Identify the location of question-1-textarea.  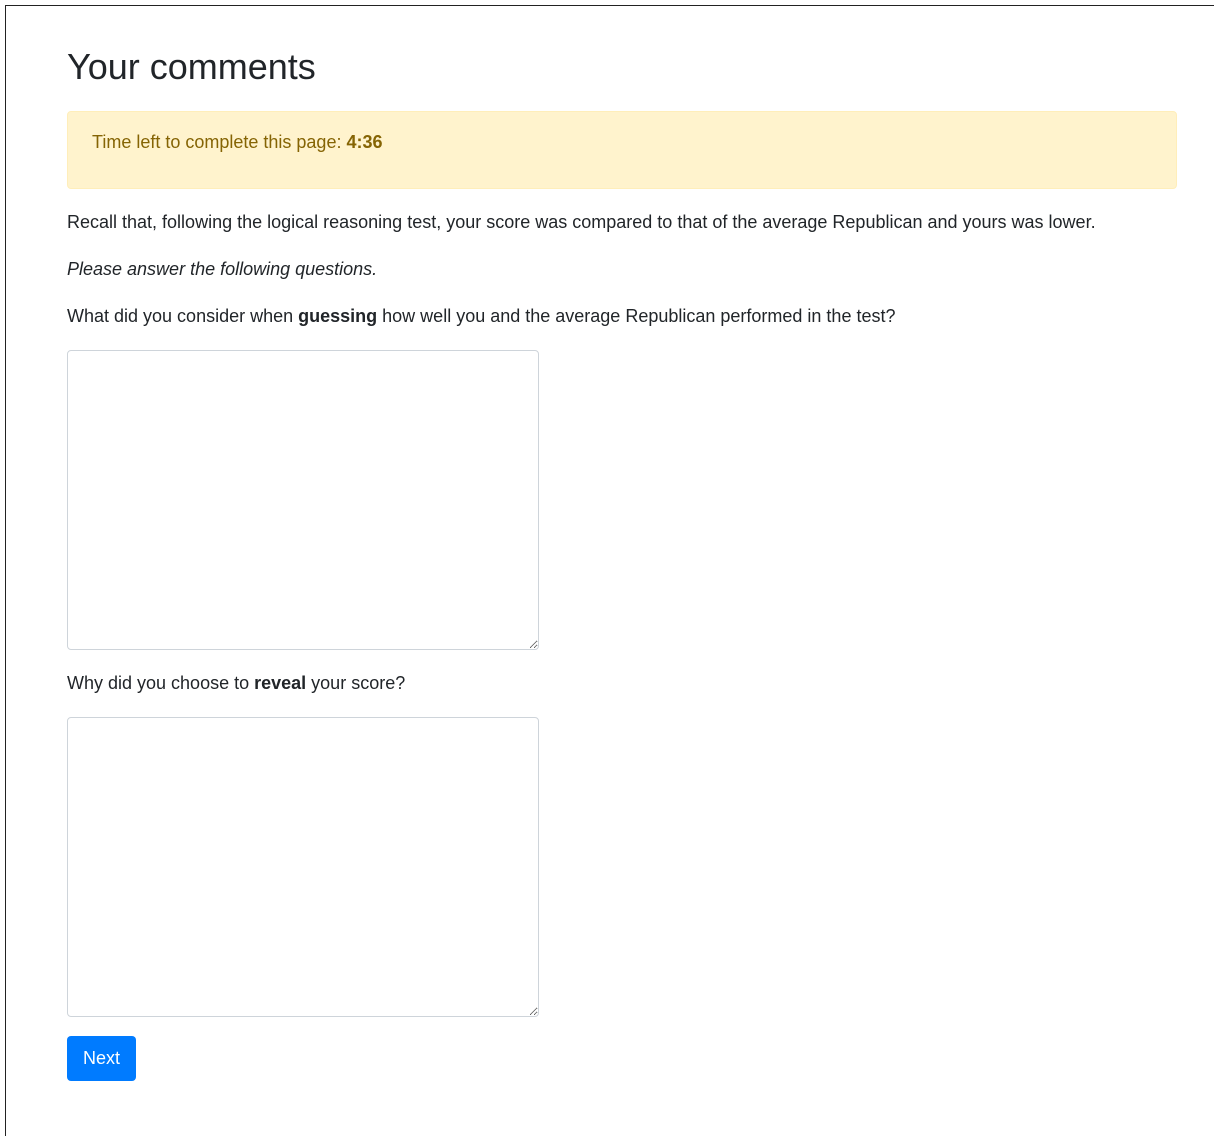
(303, 500).